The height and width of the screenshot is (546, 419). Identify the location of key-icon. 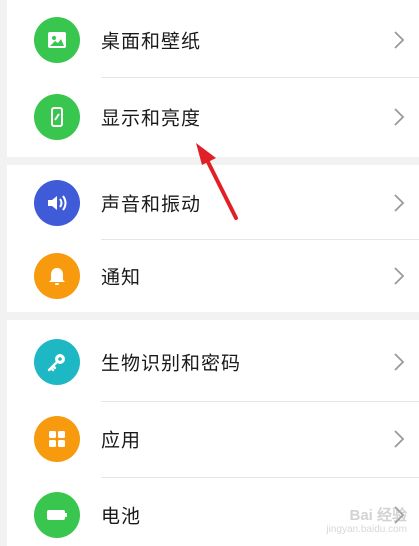
(57, 362).